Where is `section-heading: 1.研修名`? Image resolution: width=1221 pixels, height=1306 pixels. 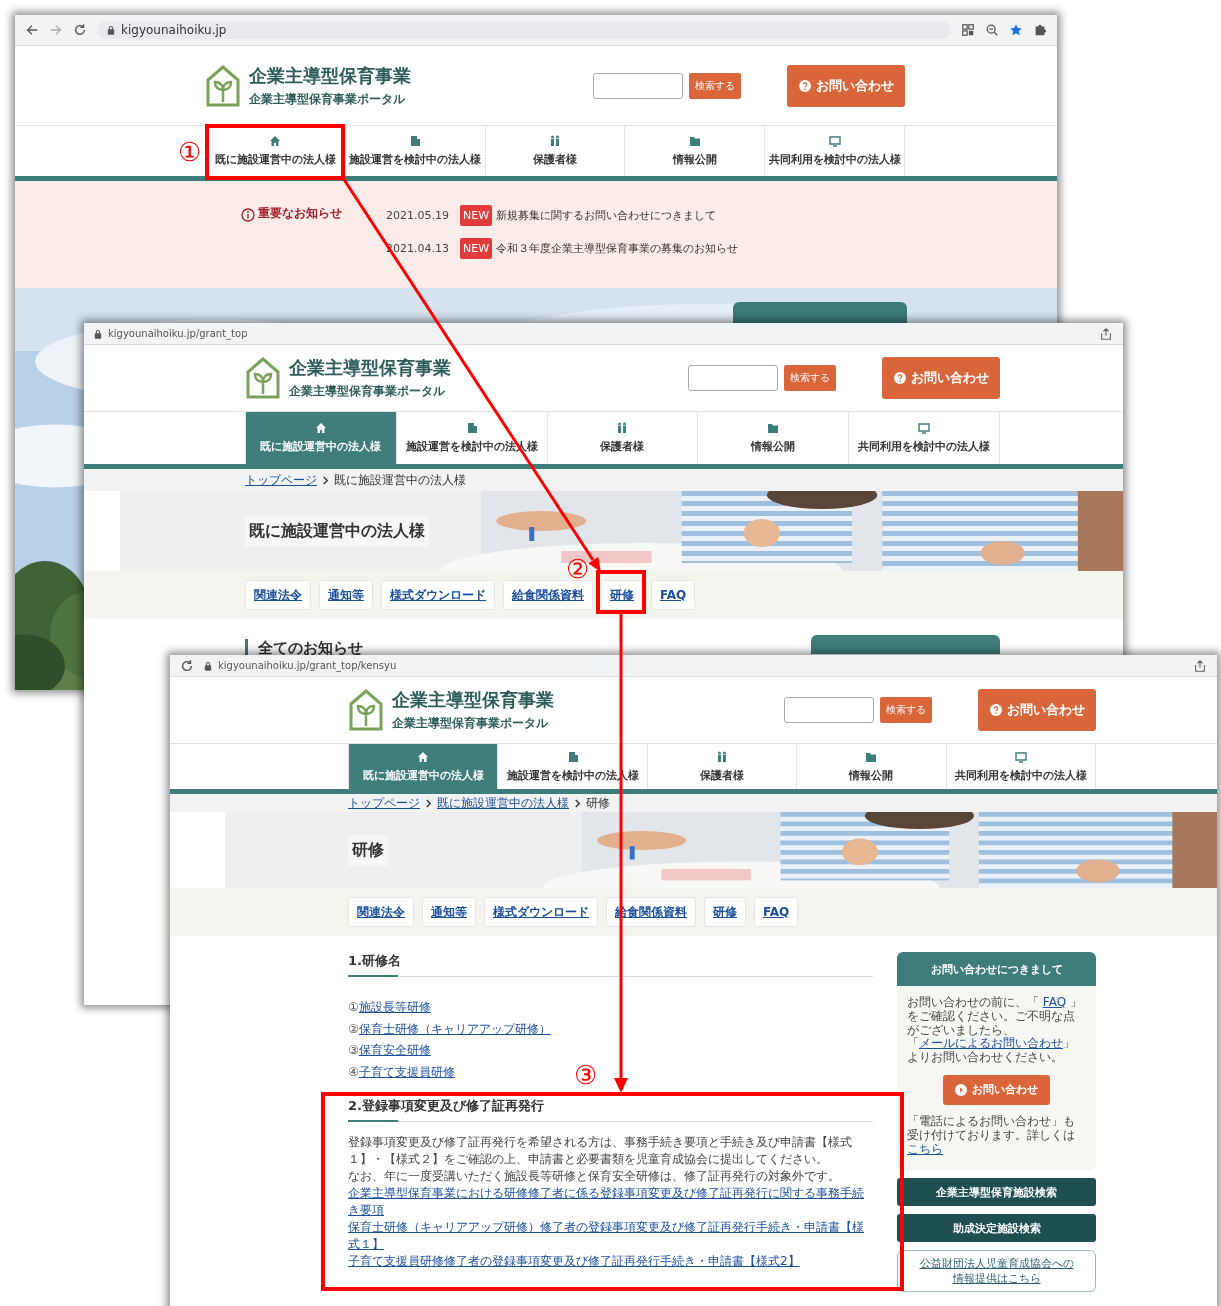
section-heading: 1.研修名 is located at coordinates (610, 964).